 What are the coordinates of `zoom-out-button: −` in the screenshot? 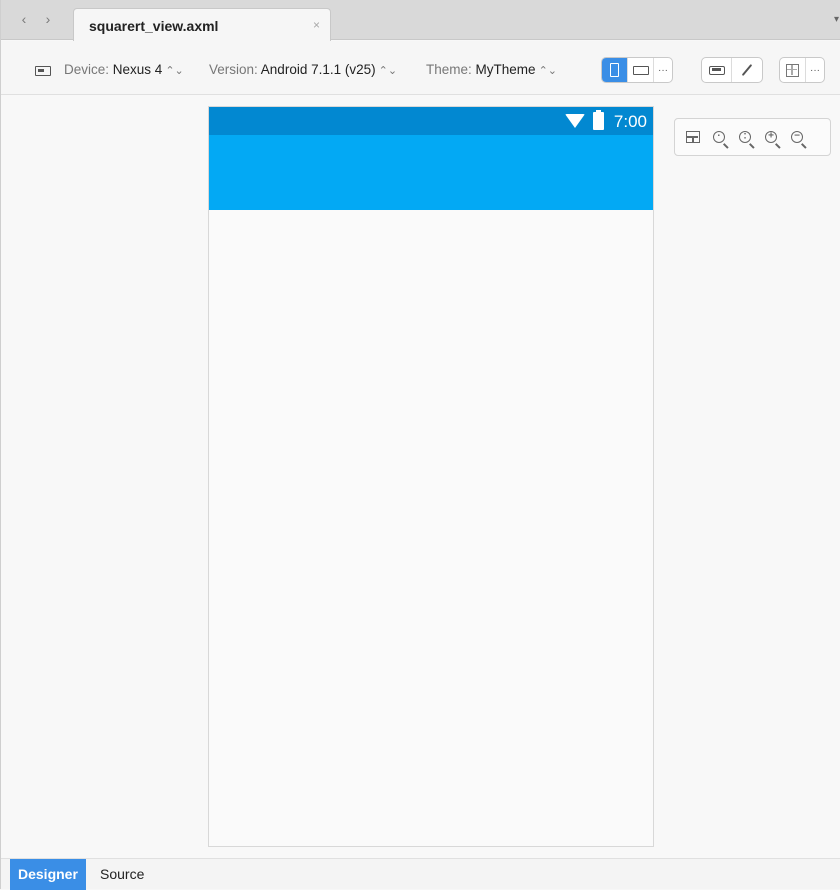 It's located at (797, 137).